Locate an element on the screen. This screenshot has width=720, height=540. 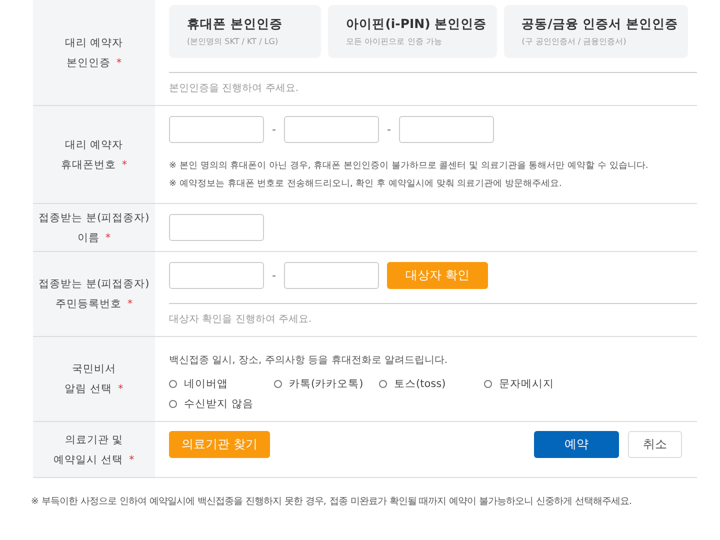
field-label: 휴대폰번호 is located at coordinates (88, 164).